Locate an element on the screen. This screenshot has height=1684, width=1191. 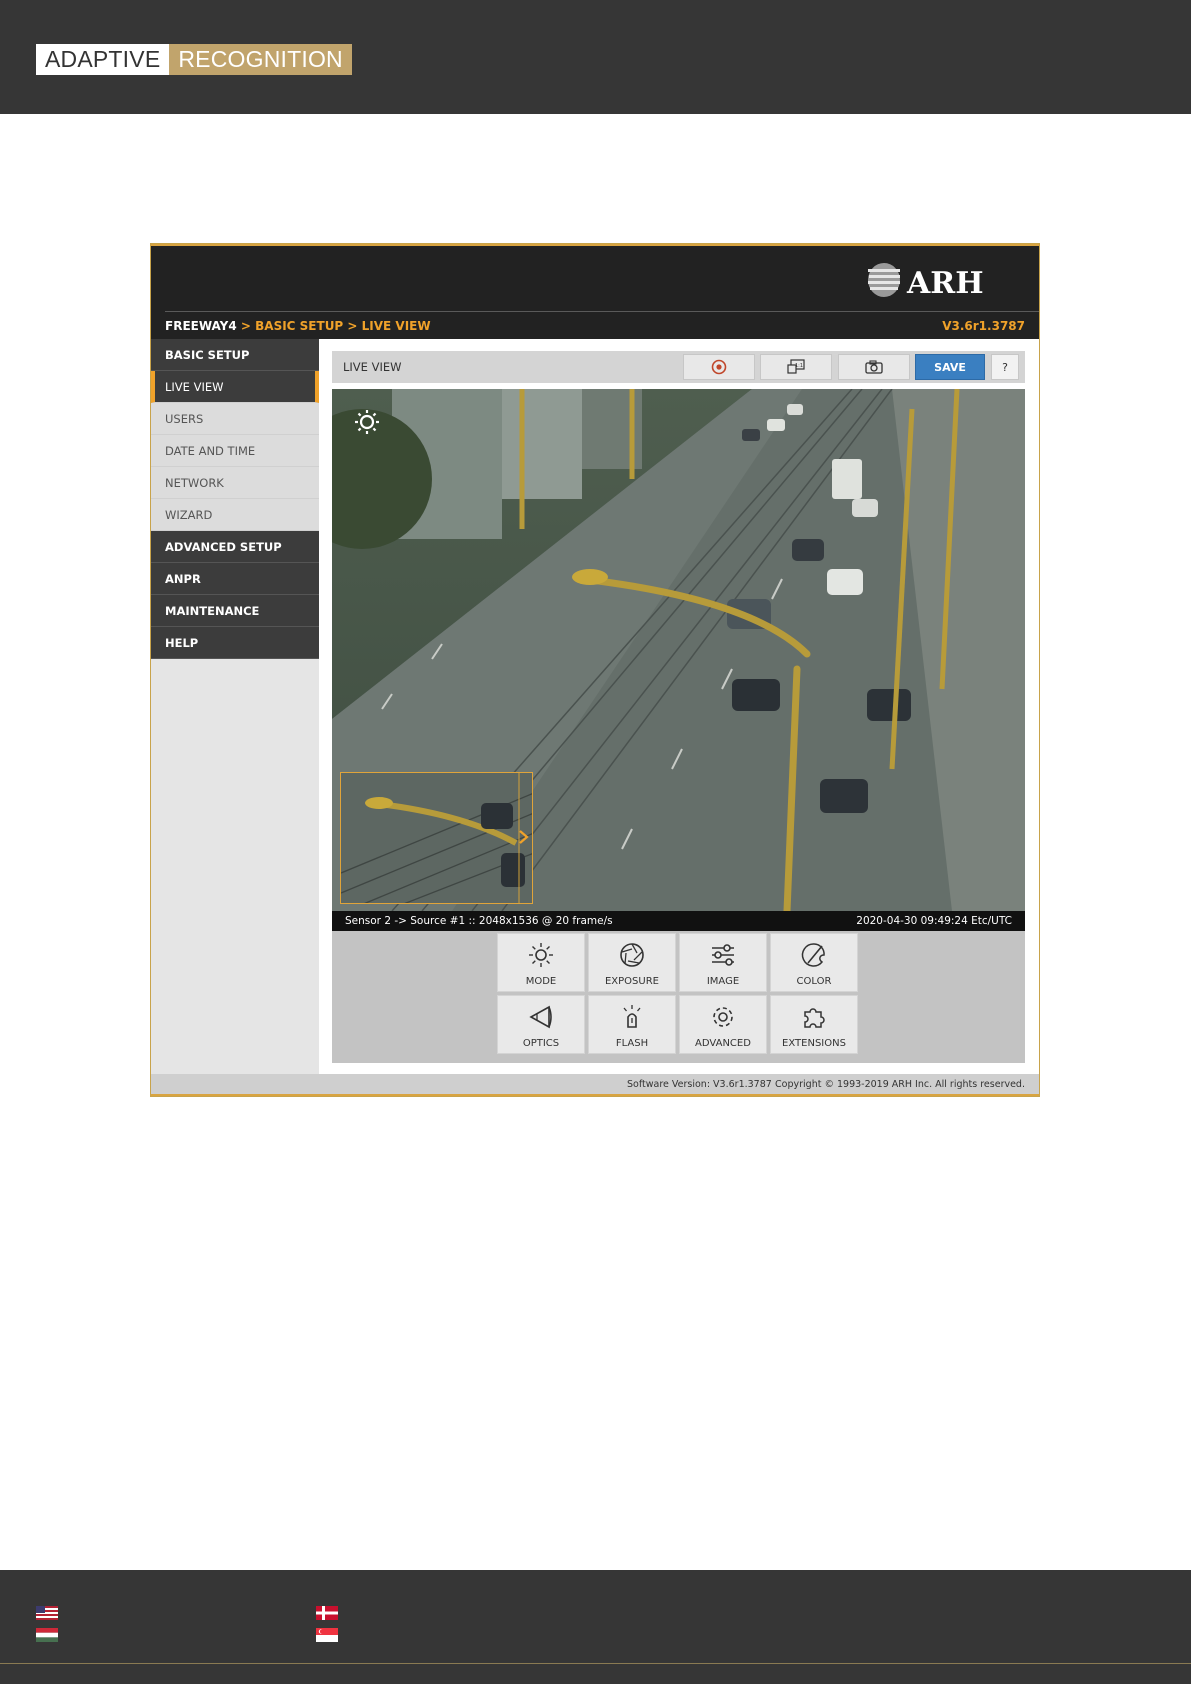
breadcrumb-basic-setup: BASIC SETUP is located at coordinates (299, 326).